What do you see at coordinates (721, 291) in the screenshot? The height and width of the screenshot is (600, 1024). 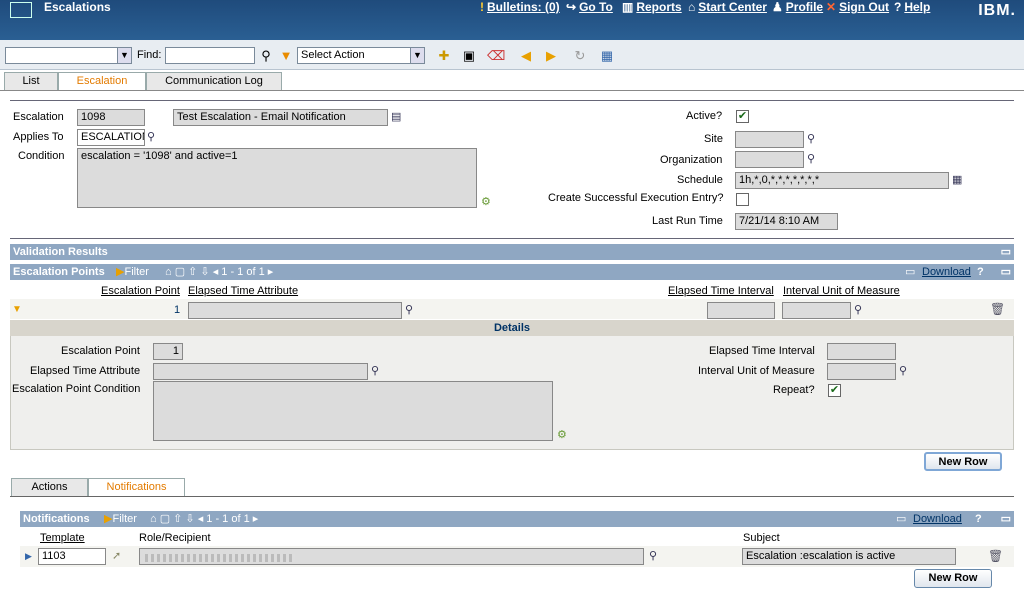 I see `col-elapsed-time-interval: Elapsed Time Interval` at bounding box center [721, 291].